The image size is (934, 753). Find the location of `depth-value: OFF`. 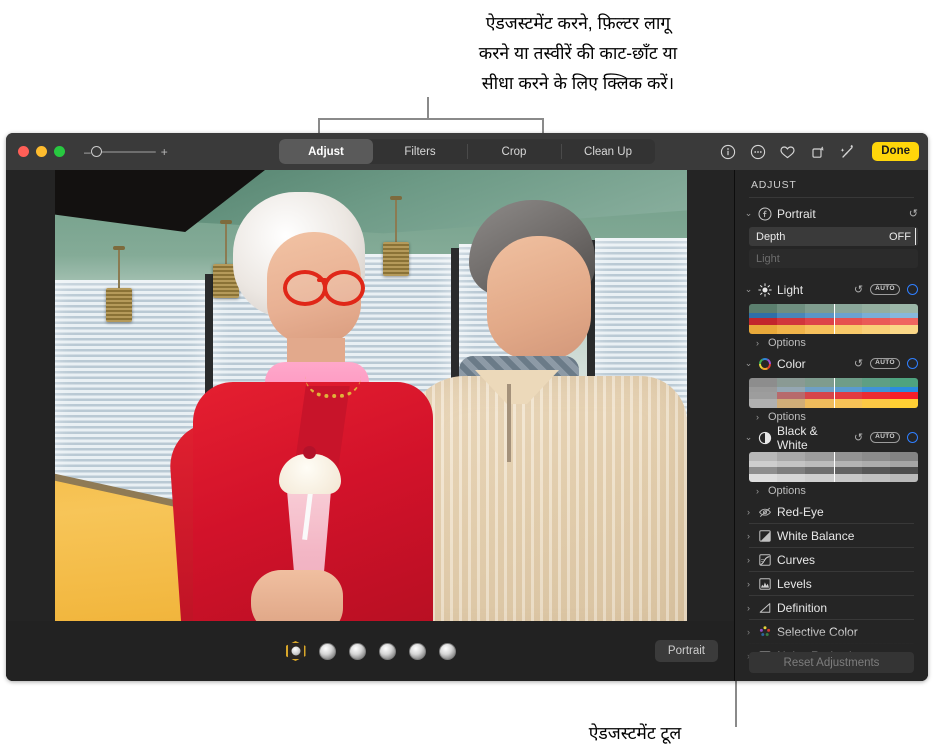

depth-value: OFF is located at coordinates (900, 236).